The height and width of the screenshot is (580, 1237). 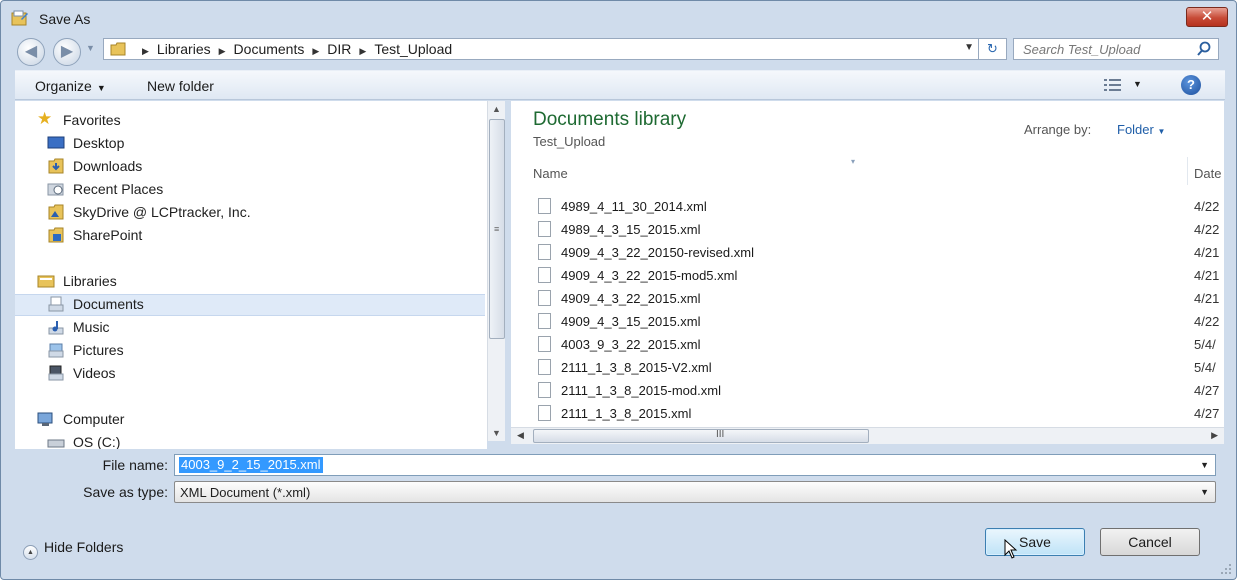 I want to click on file-row: 2111_1_3_8_2015-mod.xml 4/27, so click(x=867, y=390).